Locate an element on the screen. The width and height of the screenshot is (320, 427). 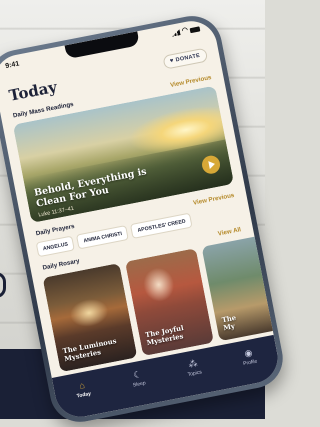
heart-icon: ♥ is located at coordinates (172, 61).